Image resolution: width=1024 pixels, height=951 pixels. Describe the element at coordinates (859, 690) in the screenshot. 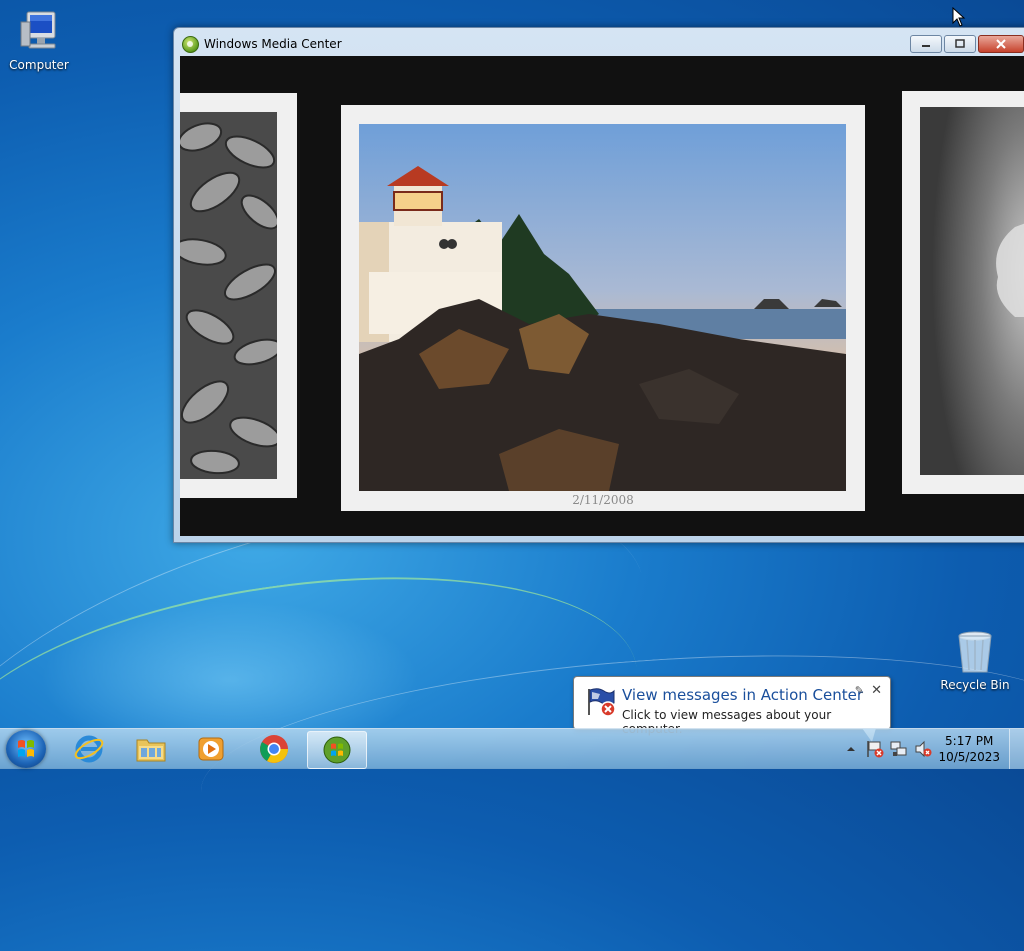

I see `pin-icon: ✎` at that location.